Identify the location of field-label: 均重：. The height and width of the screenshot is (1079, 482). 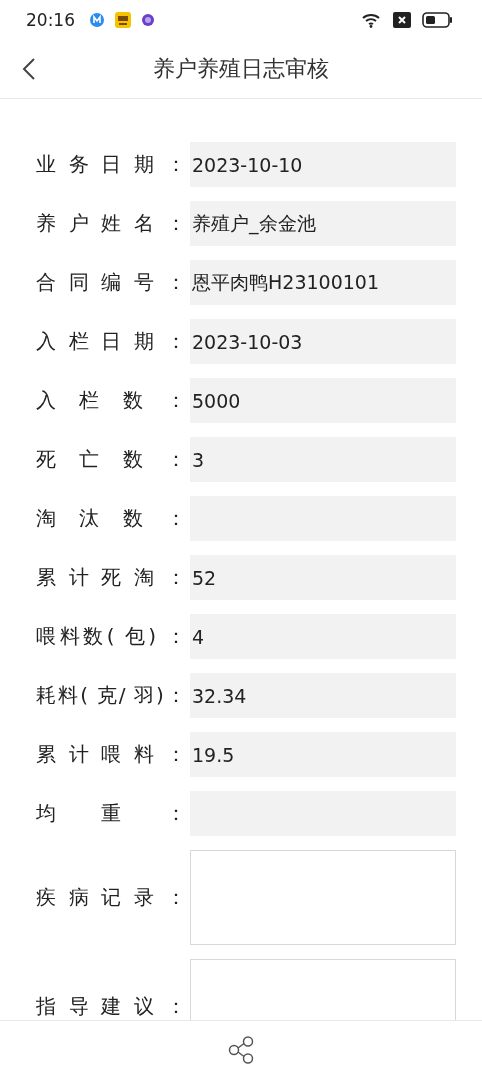
(111, 813).